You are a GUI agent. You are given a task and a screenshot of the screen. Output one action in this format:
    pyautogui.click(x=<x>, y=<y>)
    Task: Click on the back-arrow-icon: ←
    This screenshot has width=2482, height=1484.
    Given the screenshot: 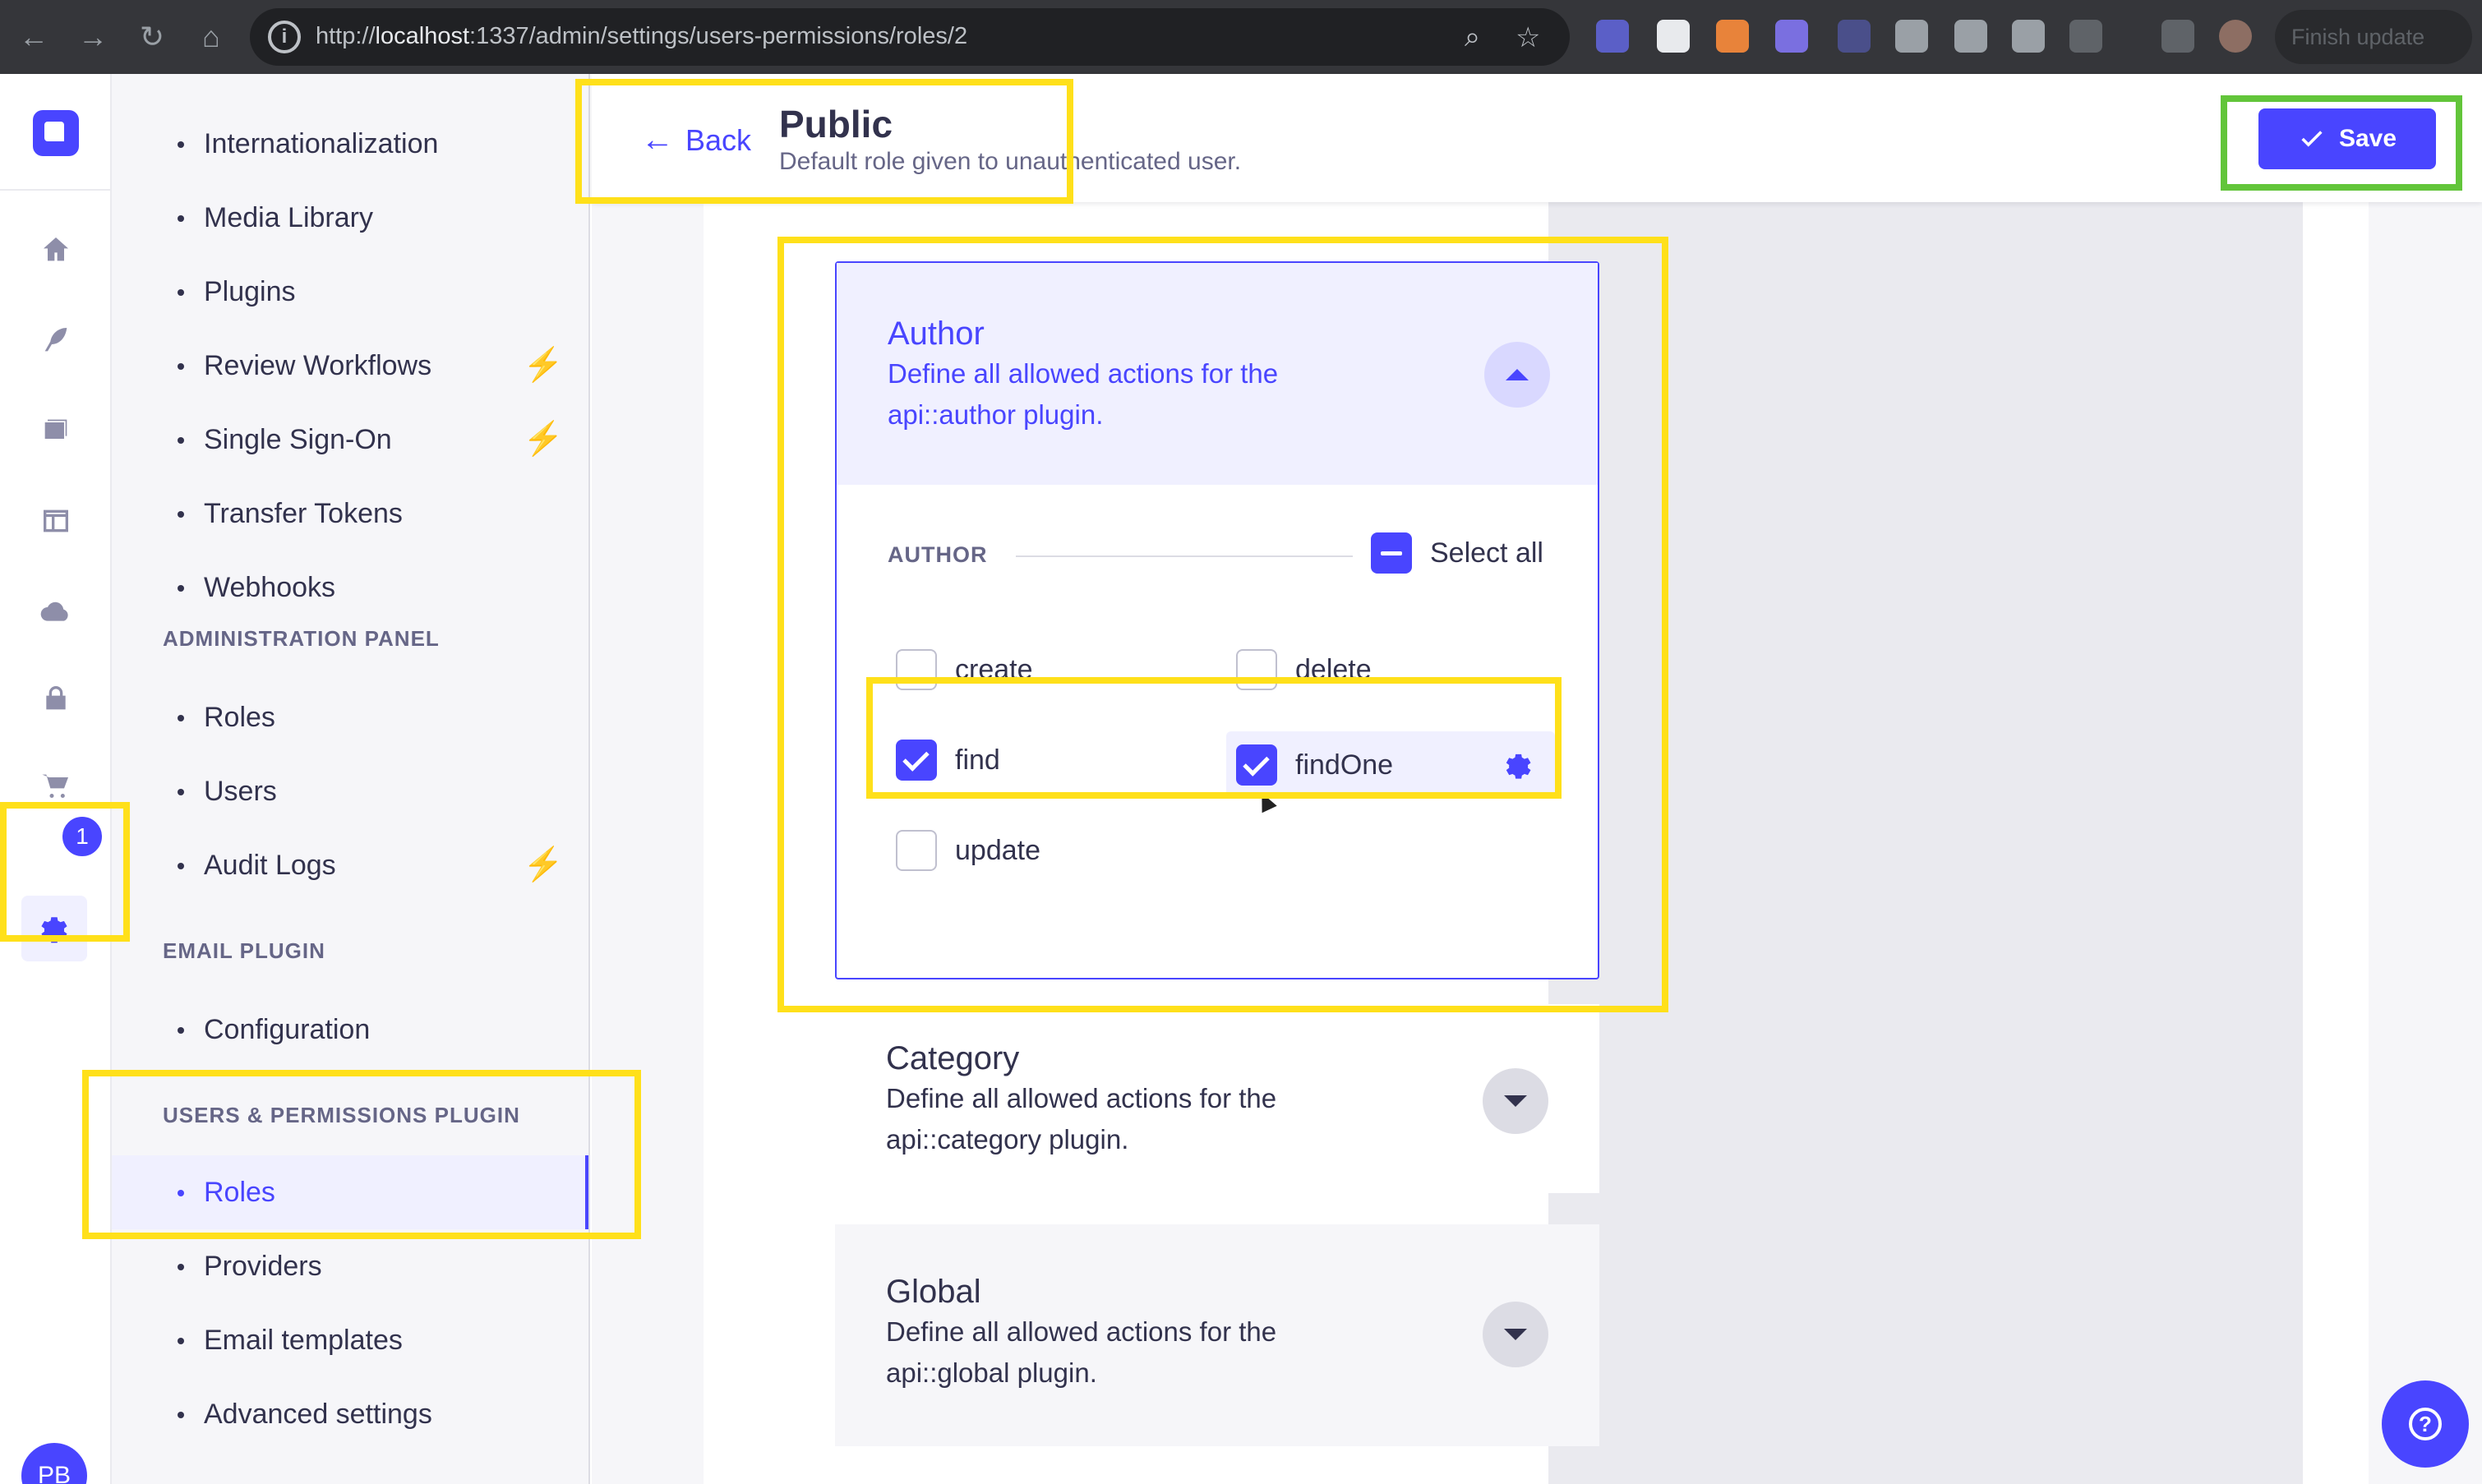 What is the action you would take?
    pyautogui.click(x=34, y=37)
    